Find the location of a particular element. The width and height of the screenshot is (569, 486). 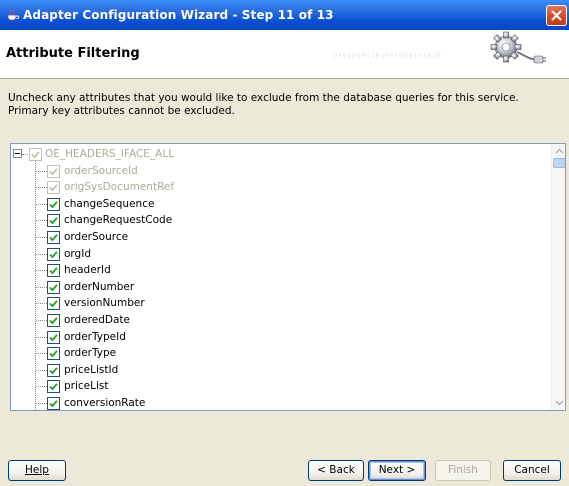

attribute-label: versionNumber is located at coordinates (104, 303).